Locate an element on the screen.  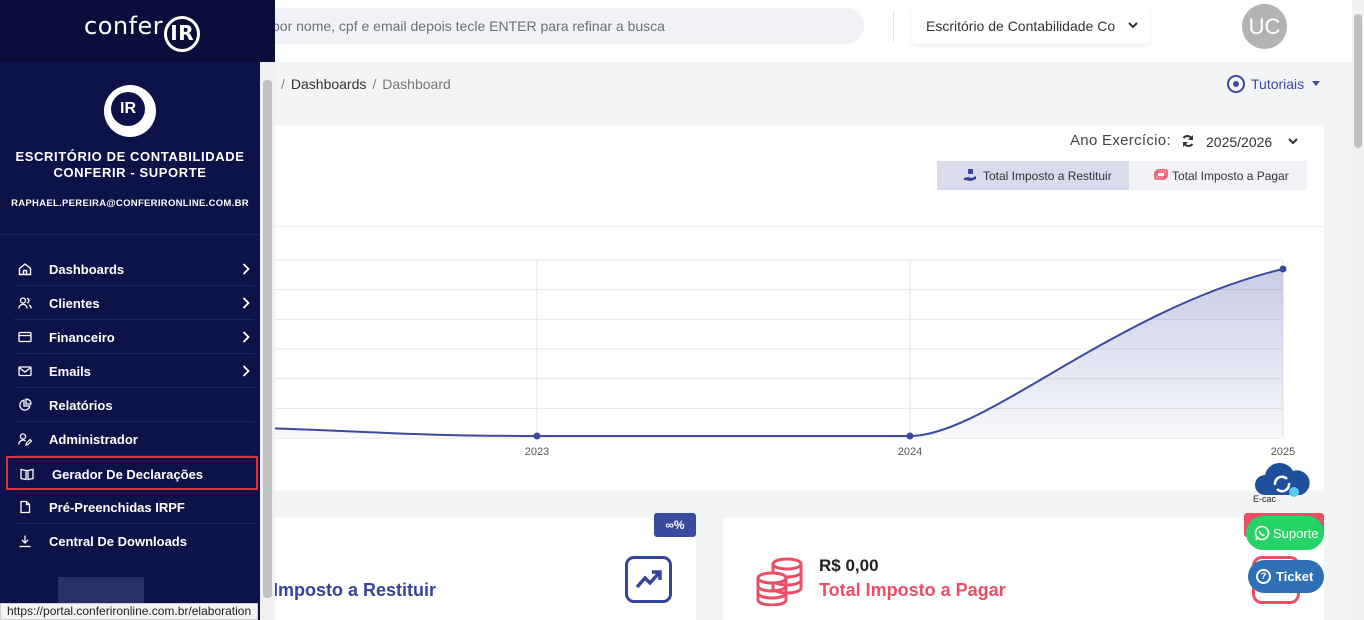
card-title-pagar: Total Imposto a Pagar is located at coordinates (912, 590).